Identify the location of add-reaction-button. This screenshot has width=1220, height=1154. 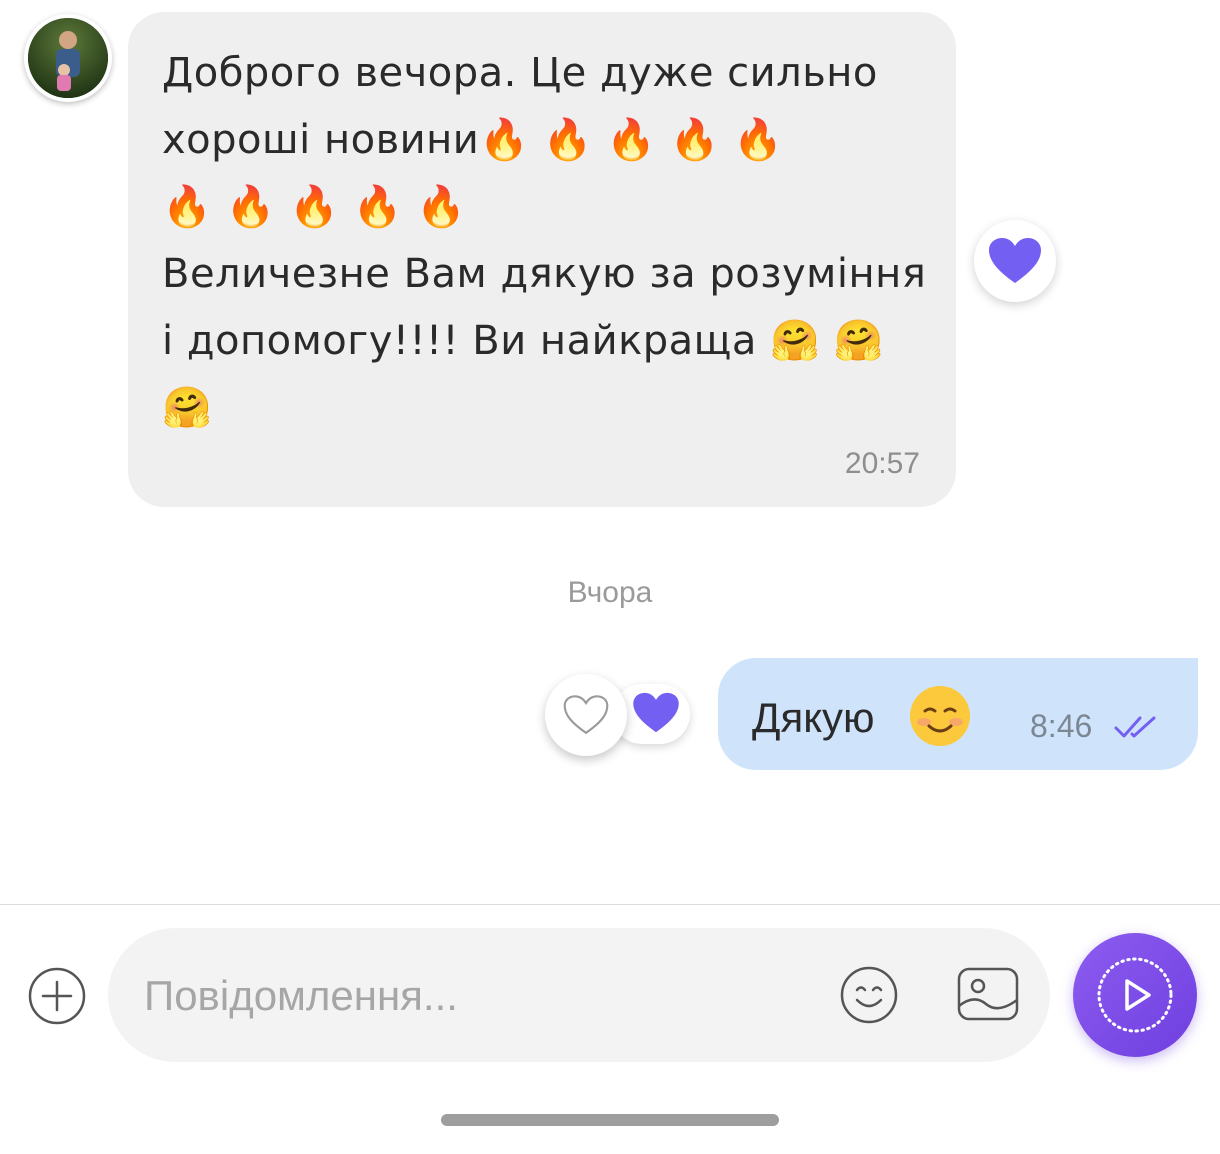
(586, 715).